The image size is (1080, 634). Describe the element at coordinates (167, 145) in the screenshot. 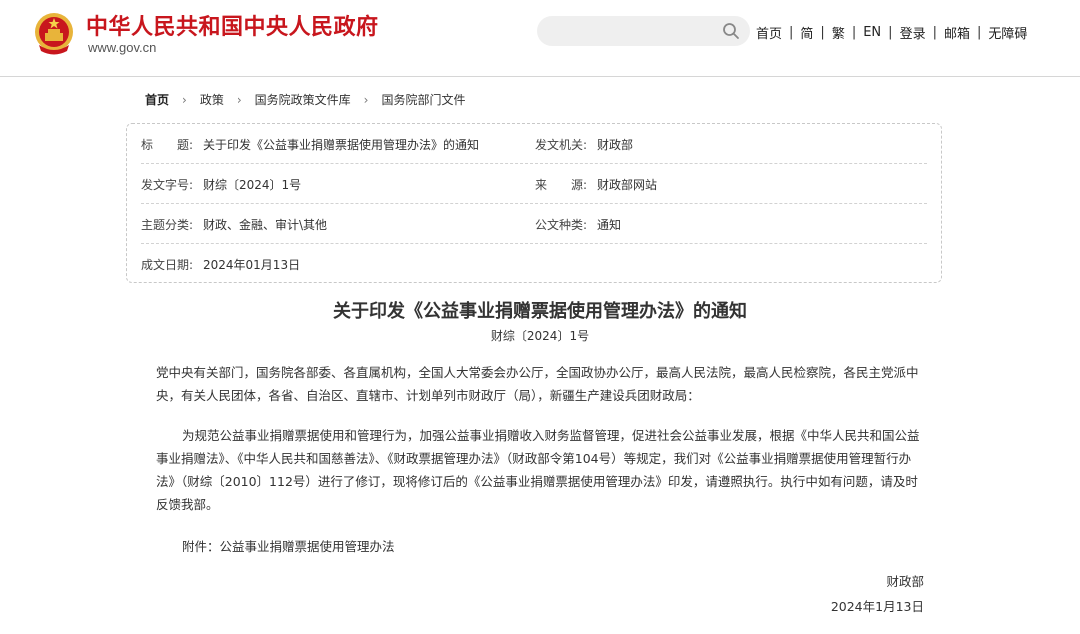

I see `info-label: 标 题:` at that location.